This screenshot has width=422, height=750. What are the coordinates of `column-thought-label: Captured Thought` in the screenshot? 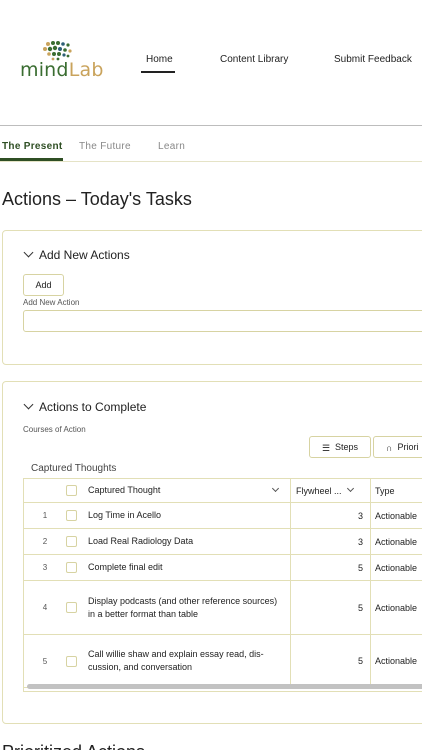 It's located at (124, 490).